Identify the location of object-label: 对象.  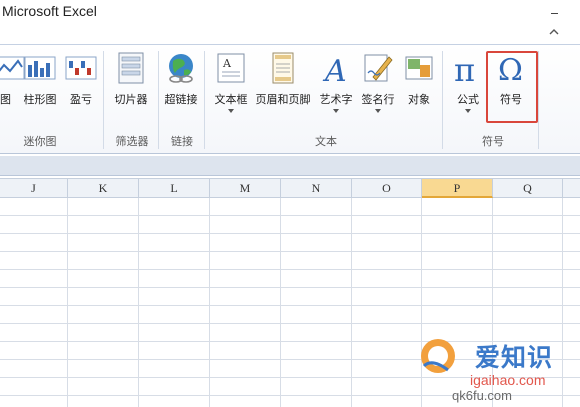
(419, 99).